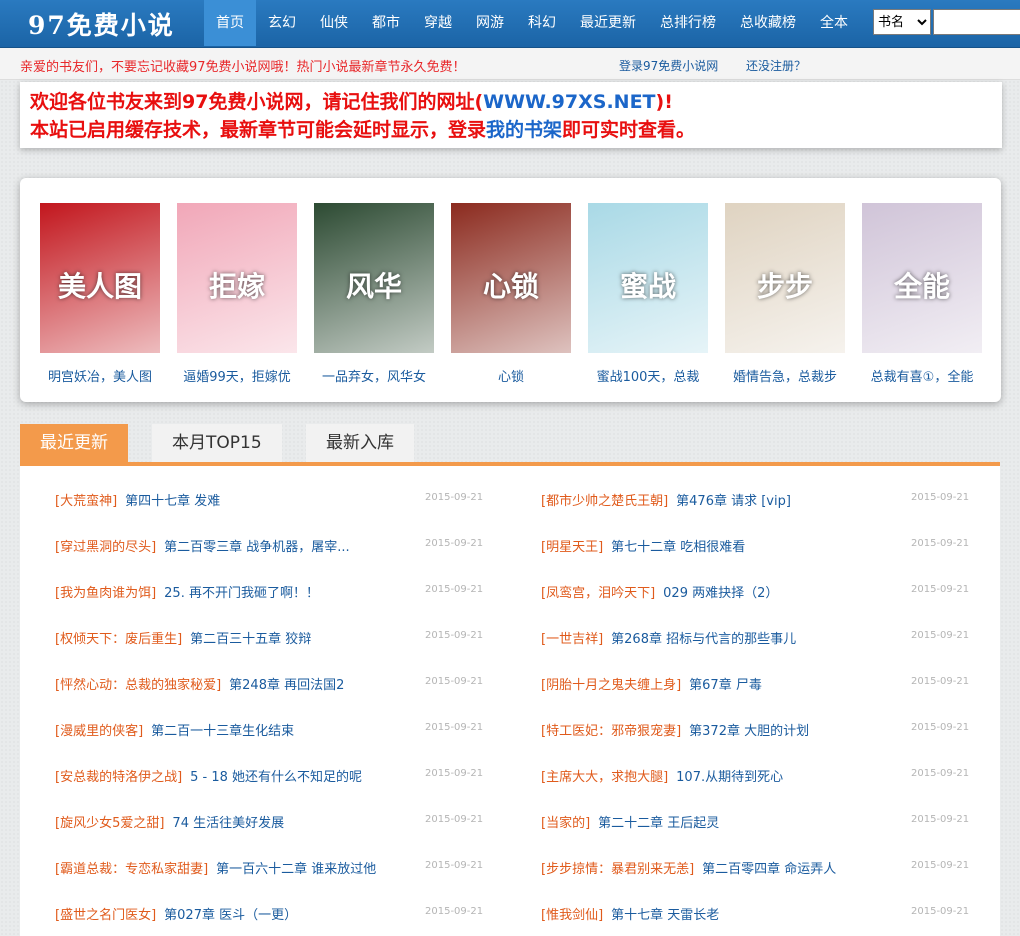  What do you see at coordinates (733, 501) in the screenshot?
I see `chapter-link: 第476章 请求 [vip]` at bounding box center [733, 501].